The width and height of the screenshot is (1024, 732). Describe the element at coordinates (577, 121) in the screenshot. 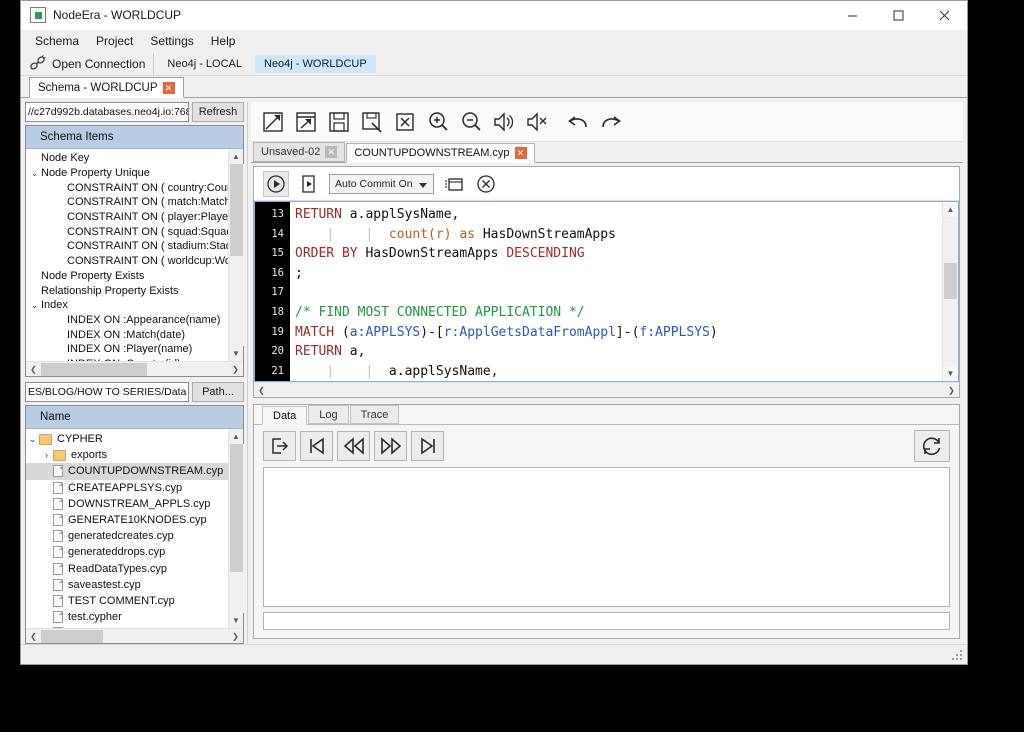

I see `undo-icon` at that location.